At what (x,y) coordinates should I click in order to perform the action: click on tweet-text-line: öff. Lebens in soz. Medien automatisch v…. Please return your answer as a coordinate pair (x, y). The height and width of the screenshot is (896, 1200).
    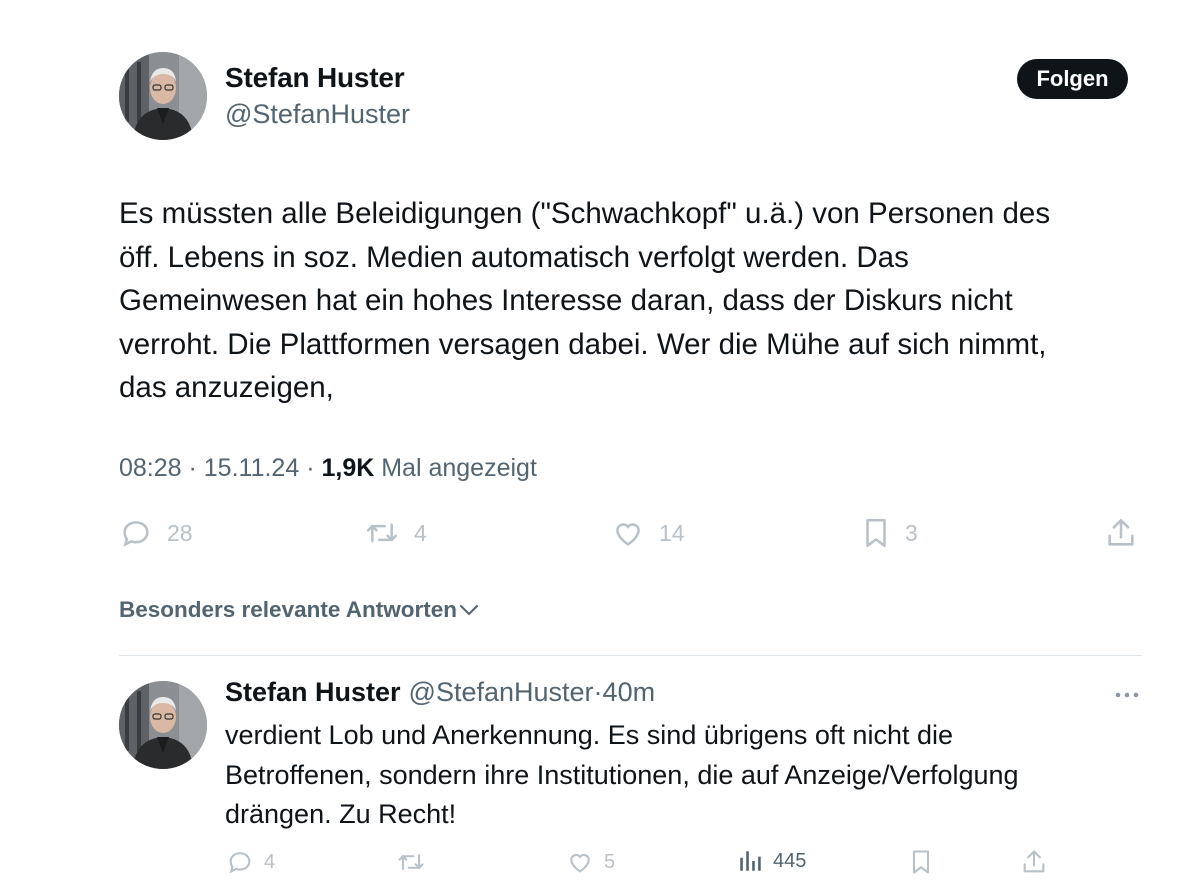
    Looking at the image, I should click on (514, 257).